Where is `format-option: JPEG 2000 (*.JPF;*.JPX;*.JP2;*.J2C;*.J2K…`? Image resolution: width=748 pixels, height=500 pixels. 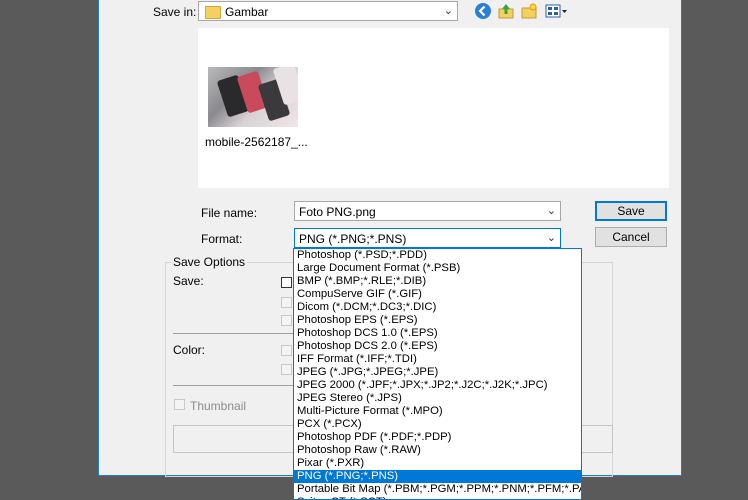
format-option: JPEG 2000 (*.JPF;*.JPX;*.JP2;*.J2C;*.J2K… is located at coordinates (437, 385).